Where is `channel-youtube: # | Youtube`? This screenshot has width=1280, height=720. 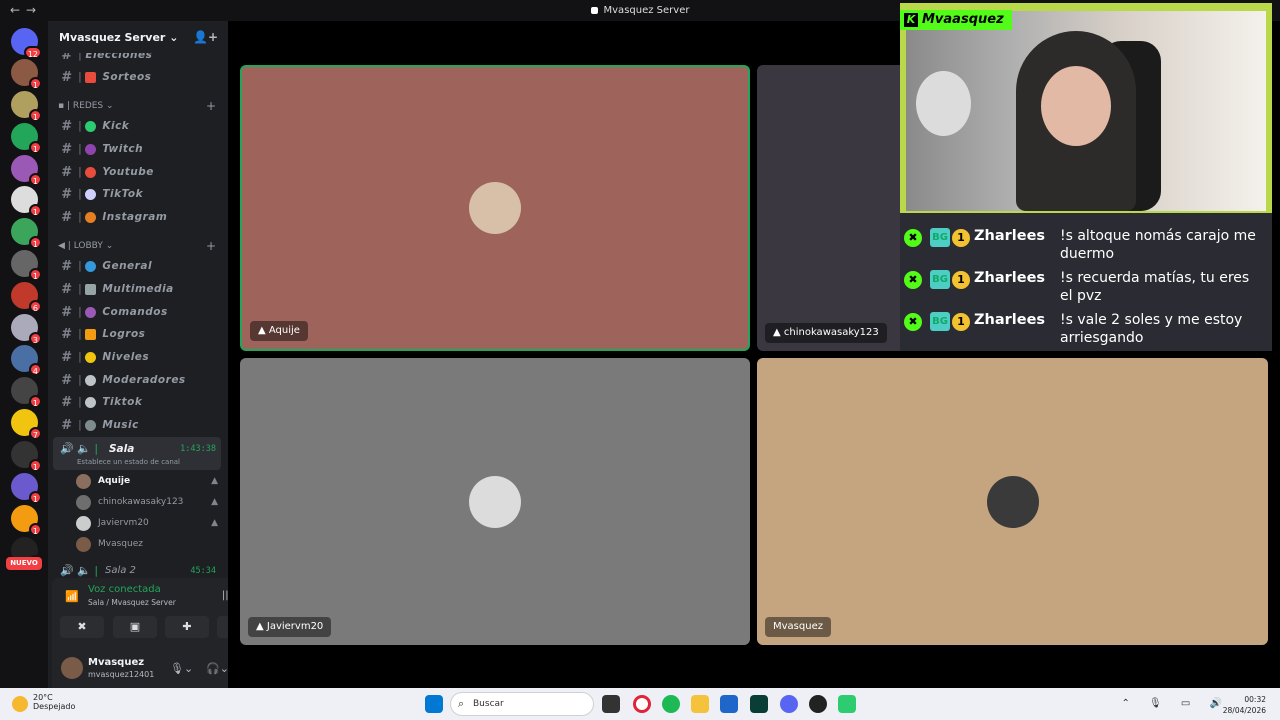 channel-youtube: # | Youtube is located at coordinates (138, 172).